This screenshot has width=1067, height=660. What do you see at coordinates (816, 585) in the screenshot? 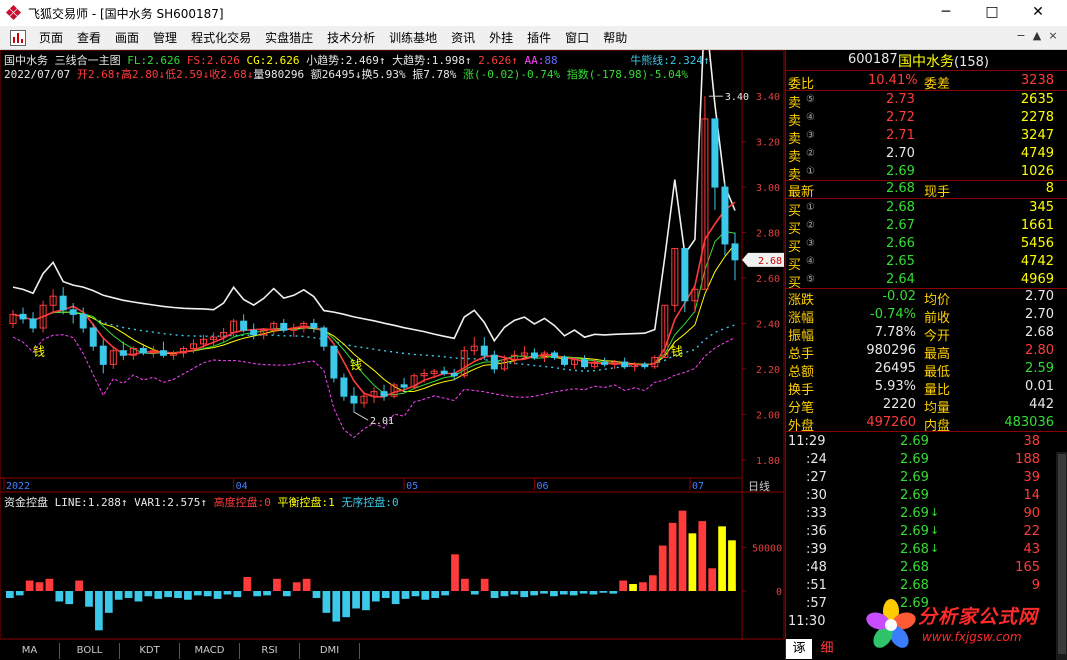
I see `tick-time: :51` at bounding box center [816, 585].